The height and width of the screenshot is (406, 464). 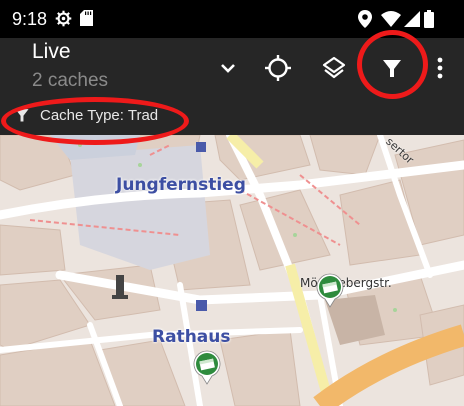 I want to click on more-options-button, so click(x=440, y=68).